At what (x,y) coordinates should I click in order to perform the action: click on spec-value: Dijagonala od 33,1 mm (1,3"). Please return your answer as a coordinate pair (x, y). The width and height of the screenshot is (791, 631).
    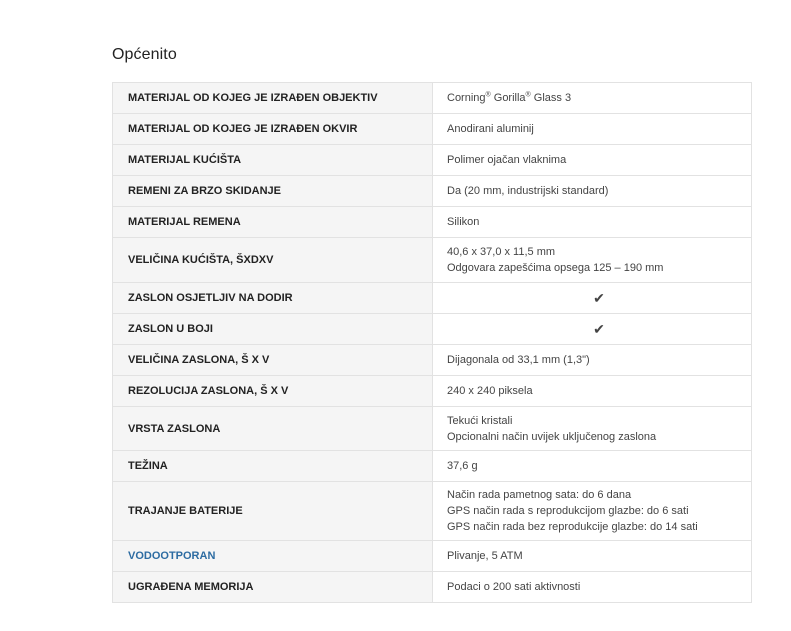
    Looking at the image, I should click on (592, 360).